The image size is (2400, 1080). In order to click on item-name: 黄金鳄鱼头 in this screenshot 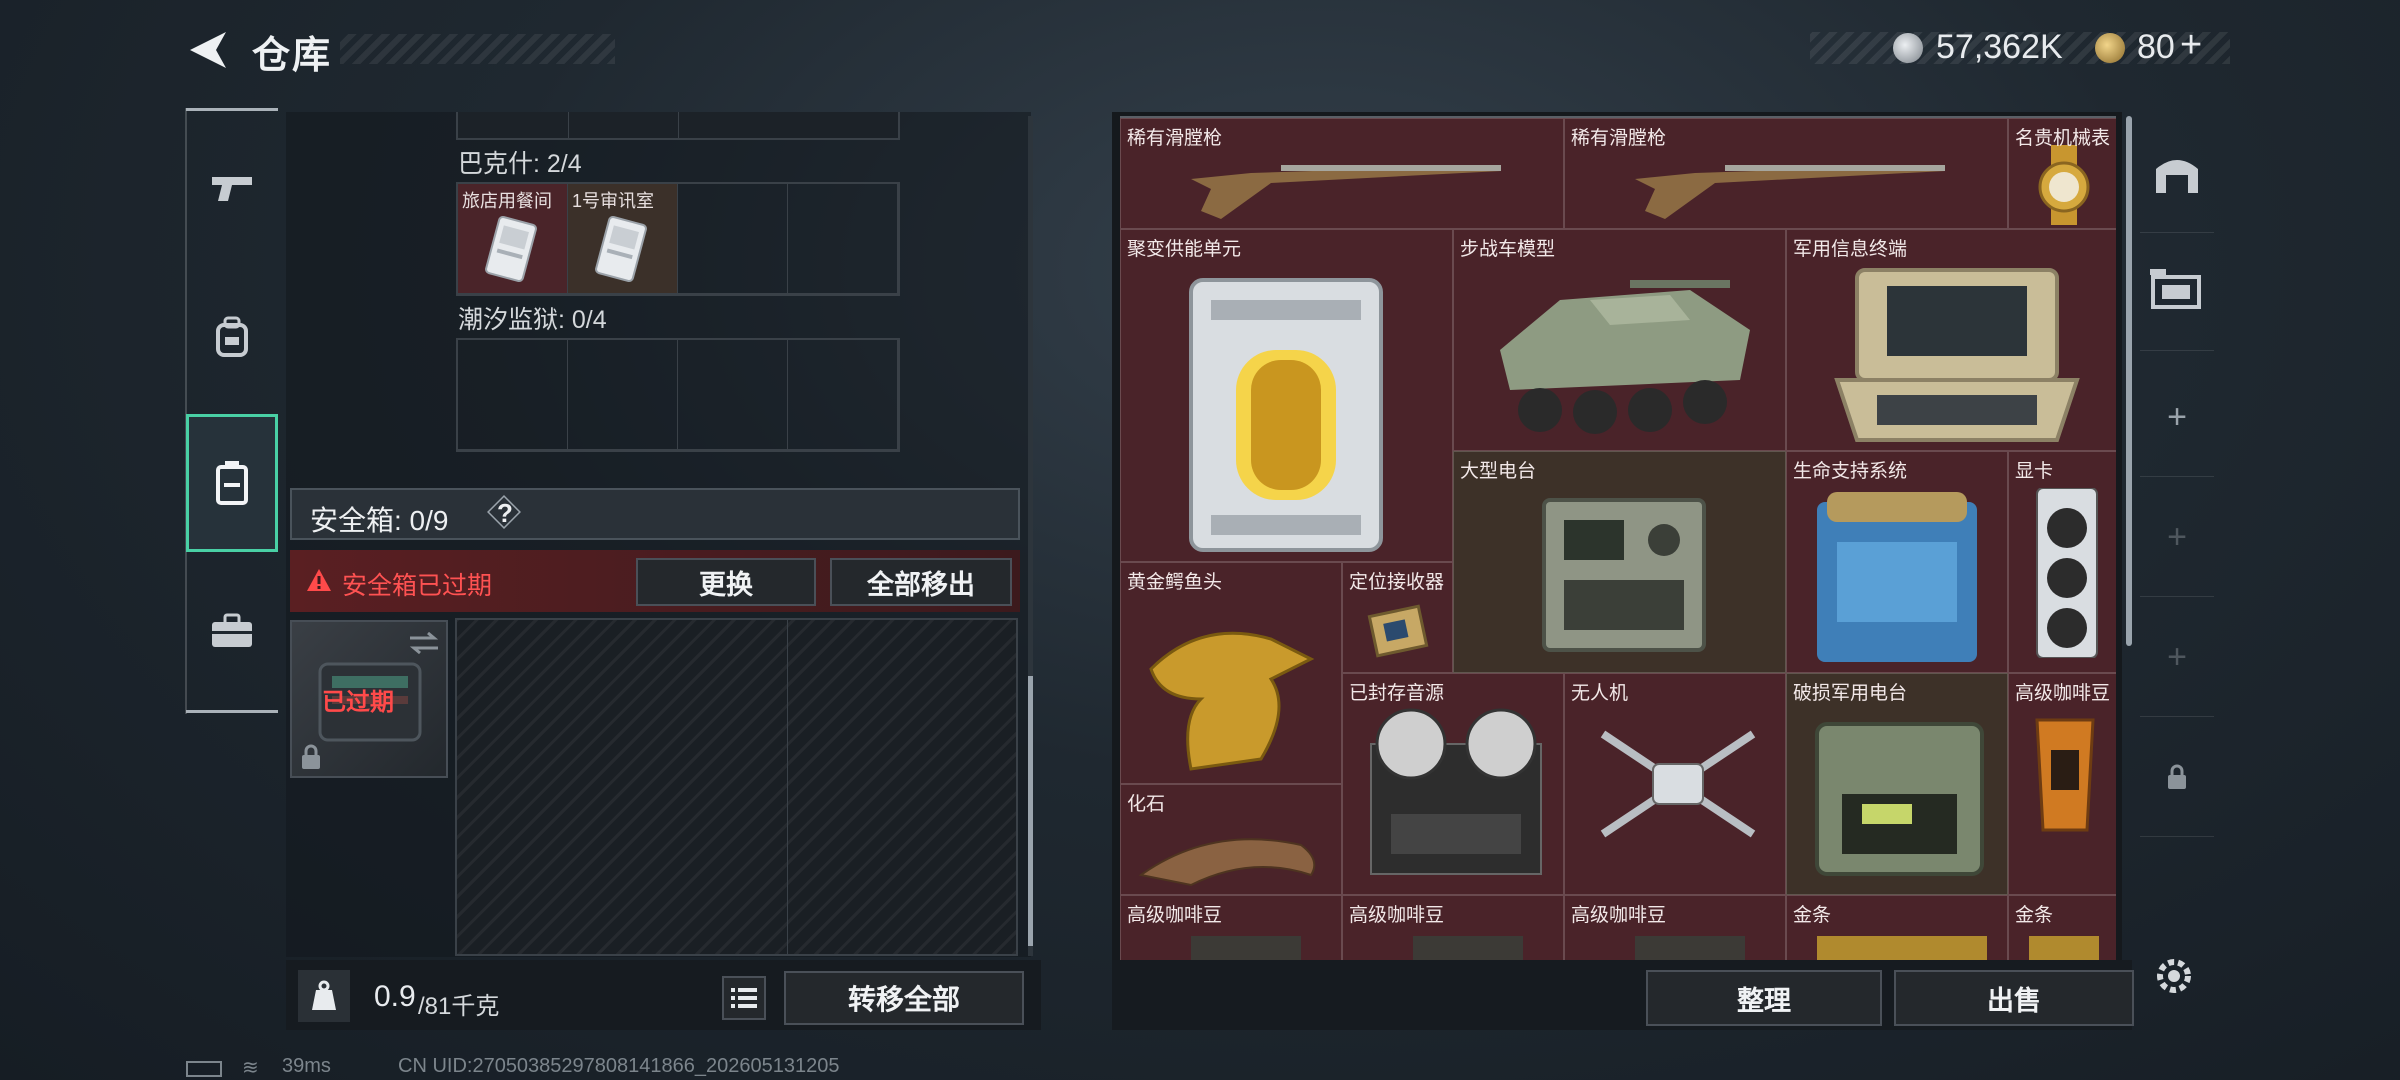, I will do `click(1175, 582)`.